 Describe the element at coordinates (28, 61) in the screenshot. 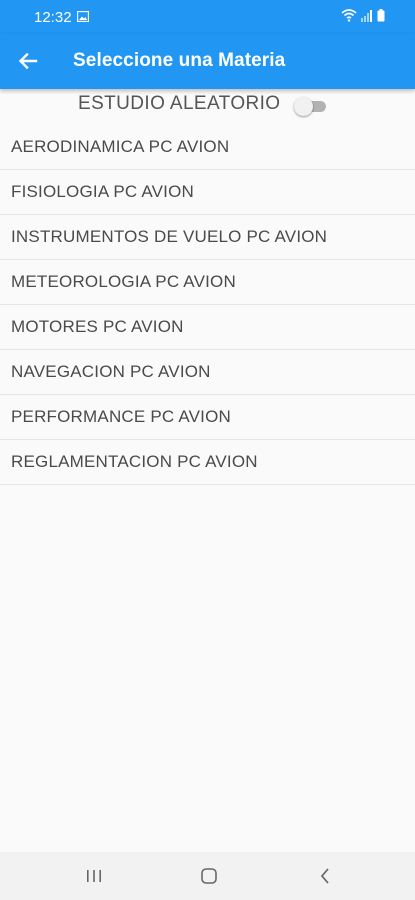

I see `arrow-left-icon` at that location.